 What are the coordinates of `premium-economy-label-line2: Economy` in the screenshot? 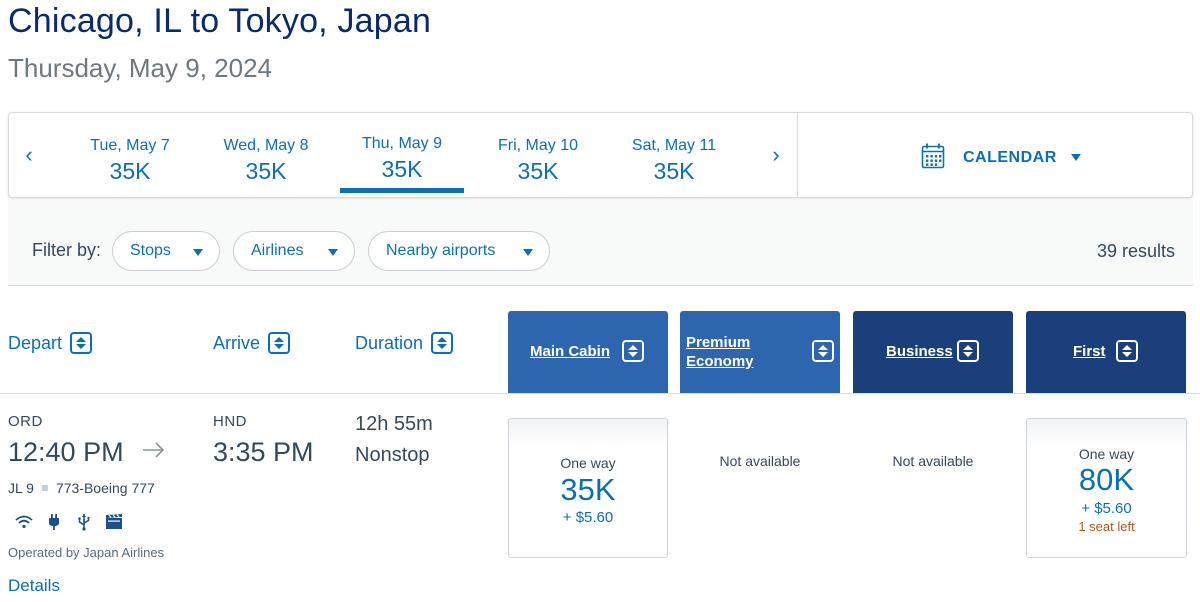 It's located at (720, 361).